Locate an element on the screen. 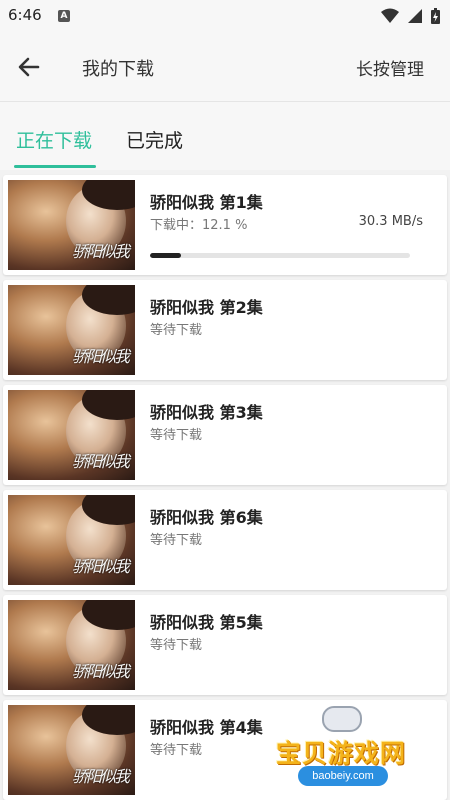 This screenshot has height=800, width=450. a-icon: A is located at coordinates (64, 16).